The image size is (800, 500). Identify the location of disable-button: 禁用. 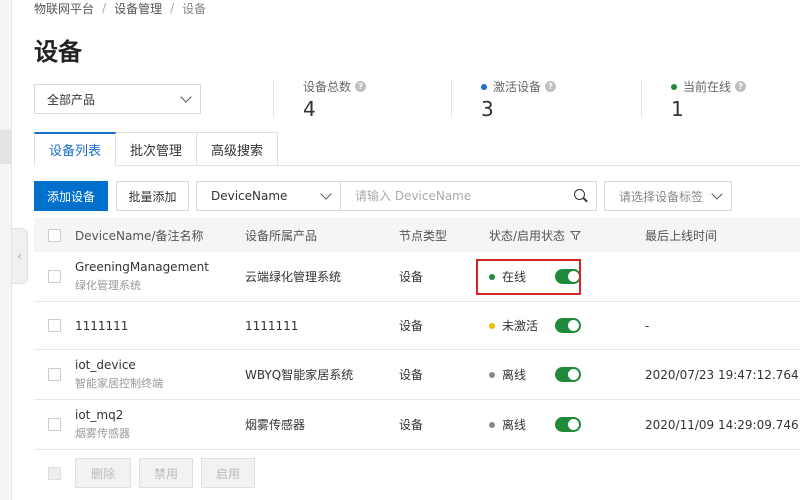
(166, 473).